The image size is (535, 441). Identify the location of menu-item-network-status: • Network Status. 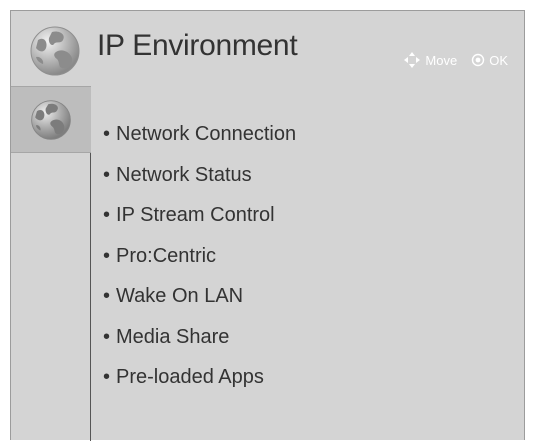
(199, 181).